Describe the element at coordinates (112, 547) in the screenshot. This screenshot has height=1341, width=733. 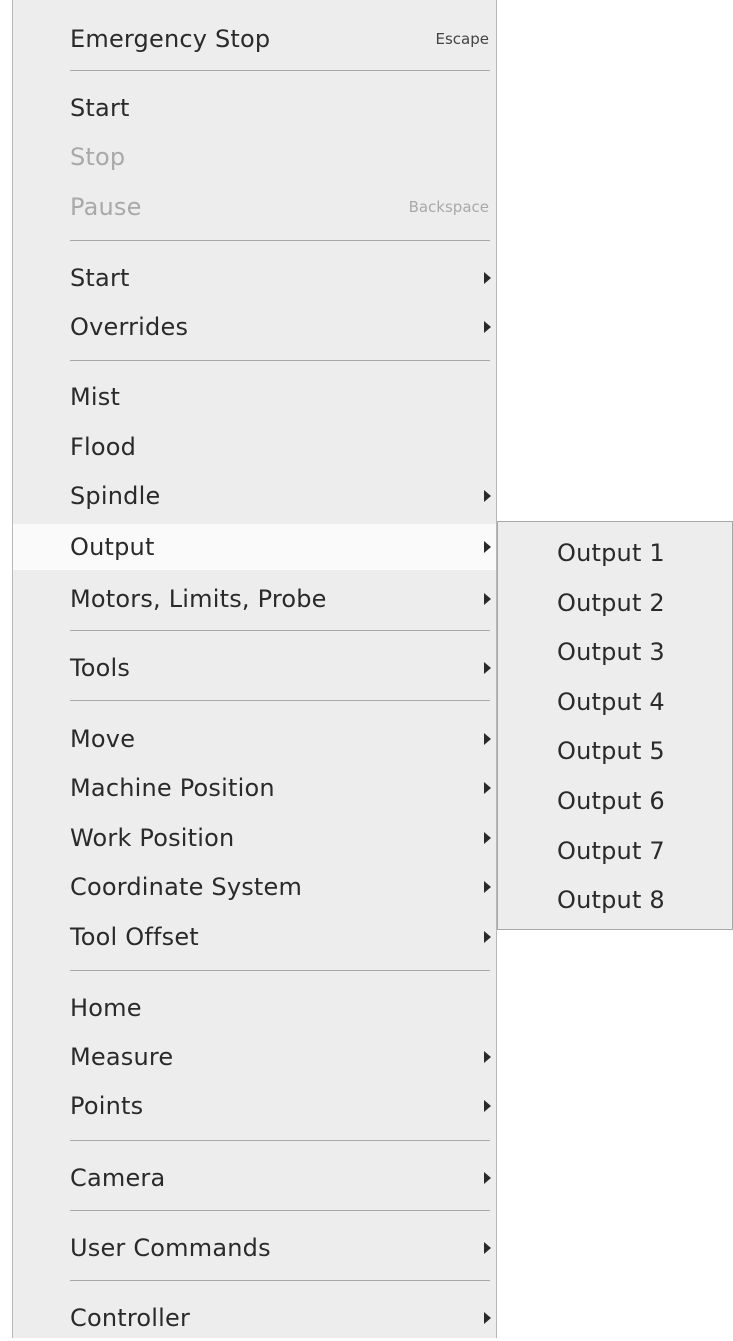
I see `menu-item-label: Output` at that location.